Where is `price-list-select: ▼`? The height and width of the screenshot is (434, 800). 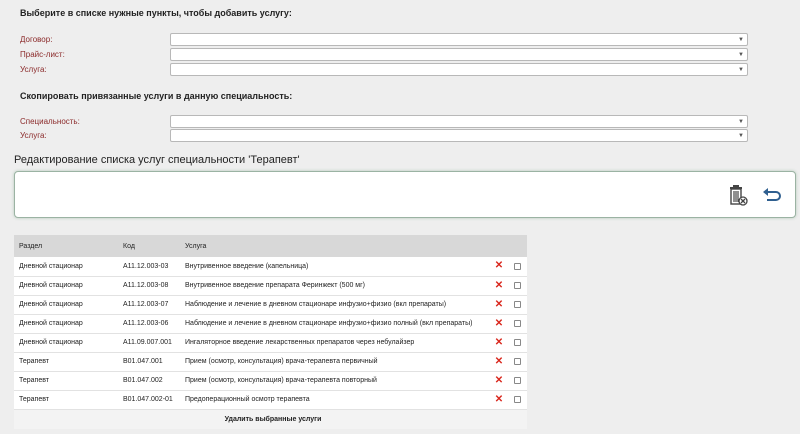
price-list-select: ▼ is located at coordinates (459, 54).